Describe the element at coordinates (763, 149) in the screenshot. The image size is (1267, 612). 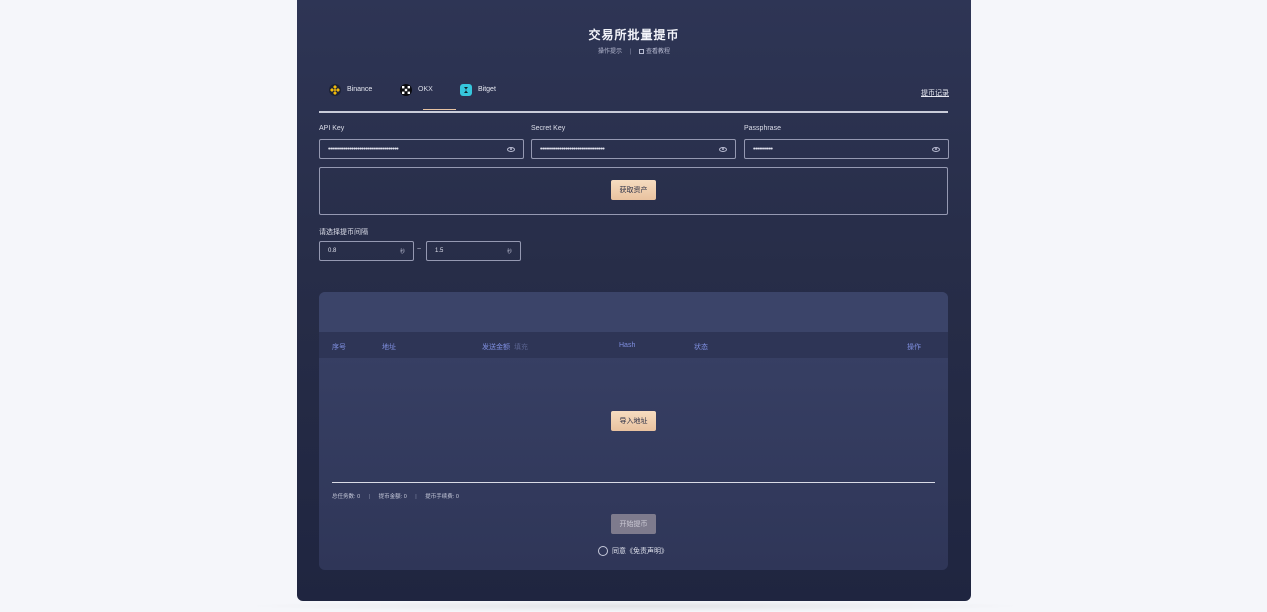
I see `passphrase-value: ••••••••••` at that location.